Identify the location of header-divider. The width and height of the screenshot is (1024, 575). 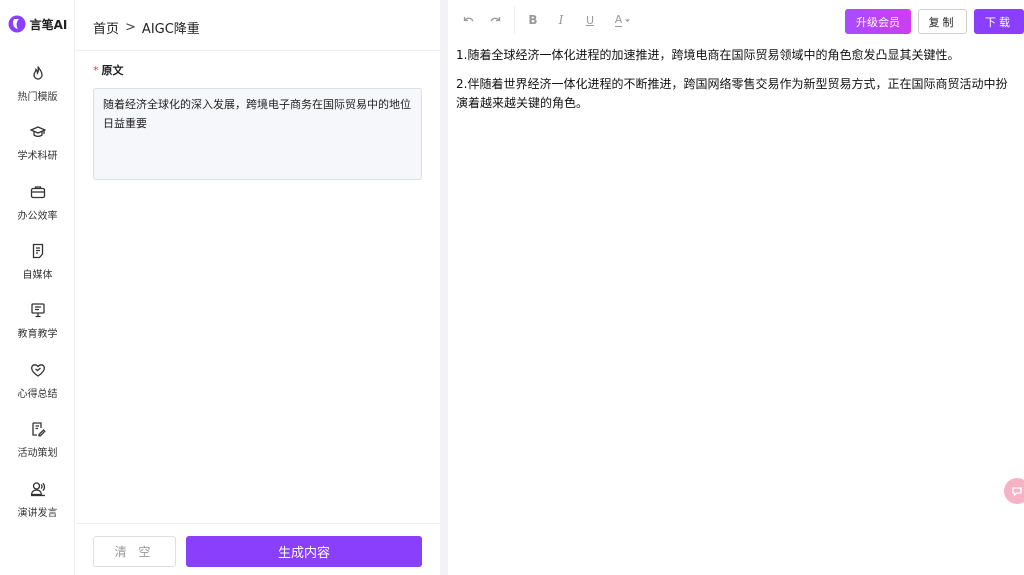
(258, 50).